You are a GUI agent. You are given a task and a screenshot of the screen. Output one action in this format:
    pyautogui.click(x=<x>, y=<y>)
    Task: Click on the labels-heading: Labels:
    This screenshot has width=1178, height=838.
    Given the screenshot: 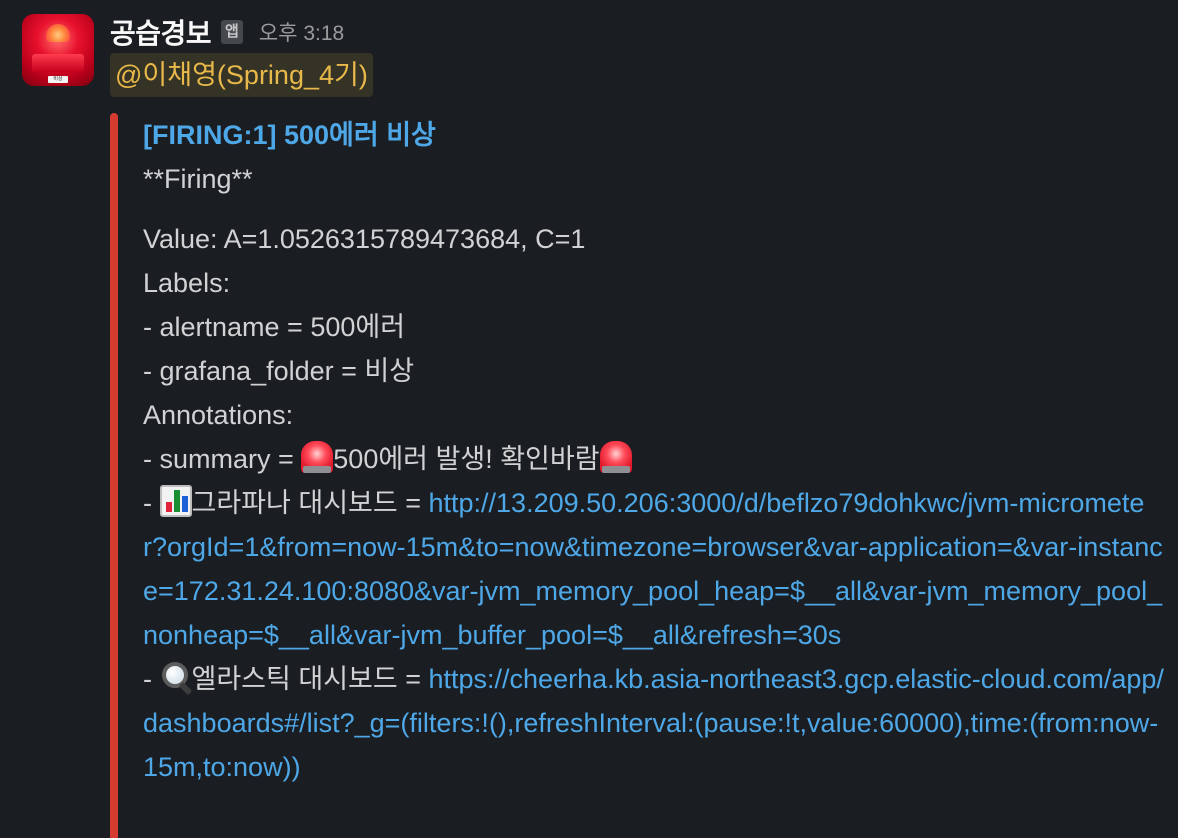 What is the action you would take?
    pyautogui.click(x=187, y=283)
    